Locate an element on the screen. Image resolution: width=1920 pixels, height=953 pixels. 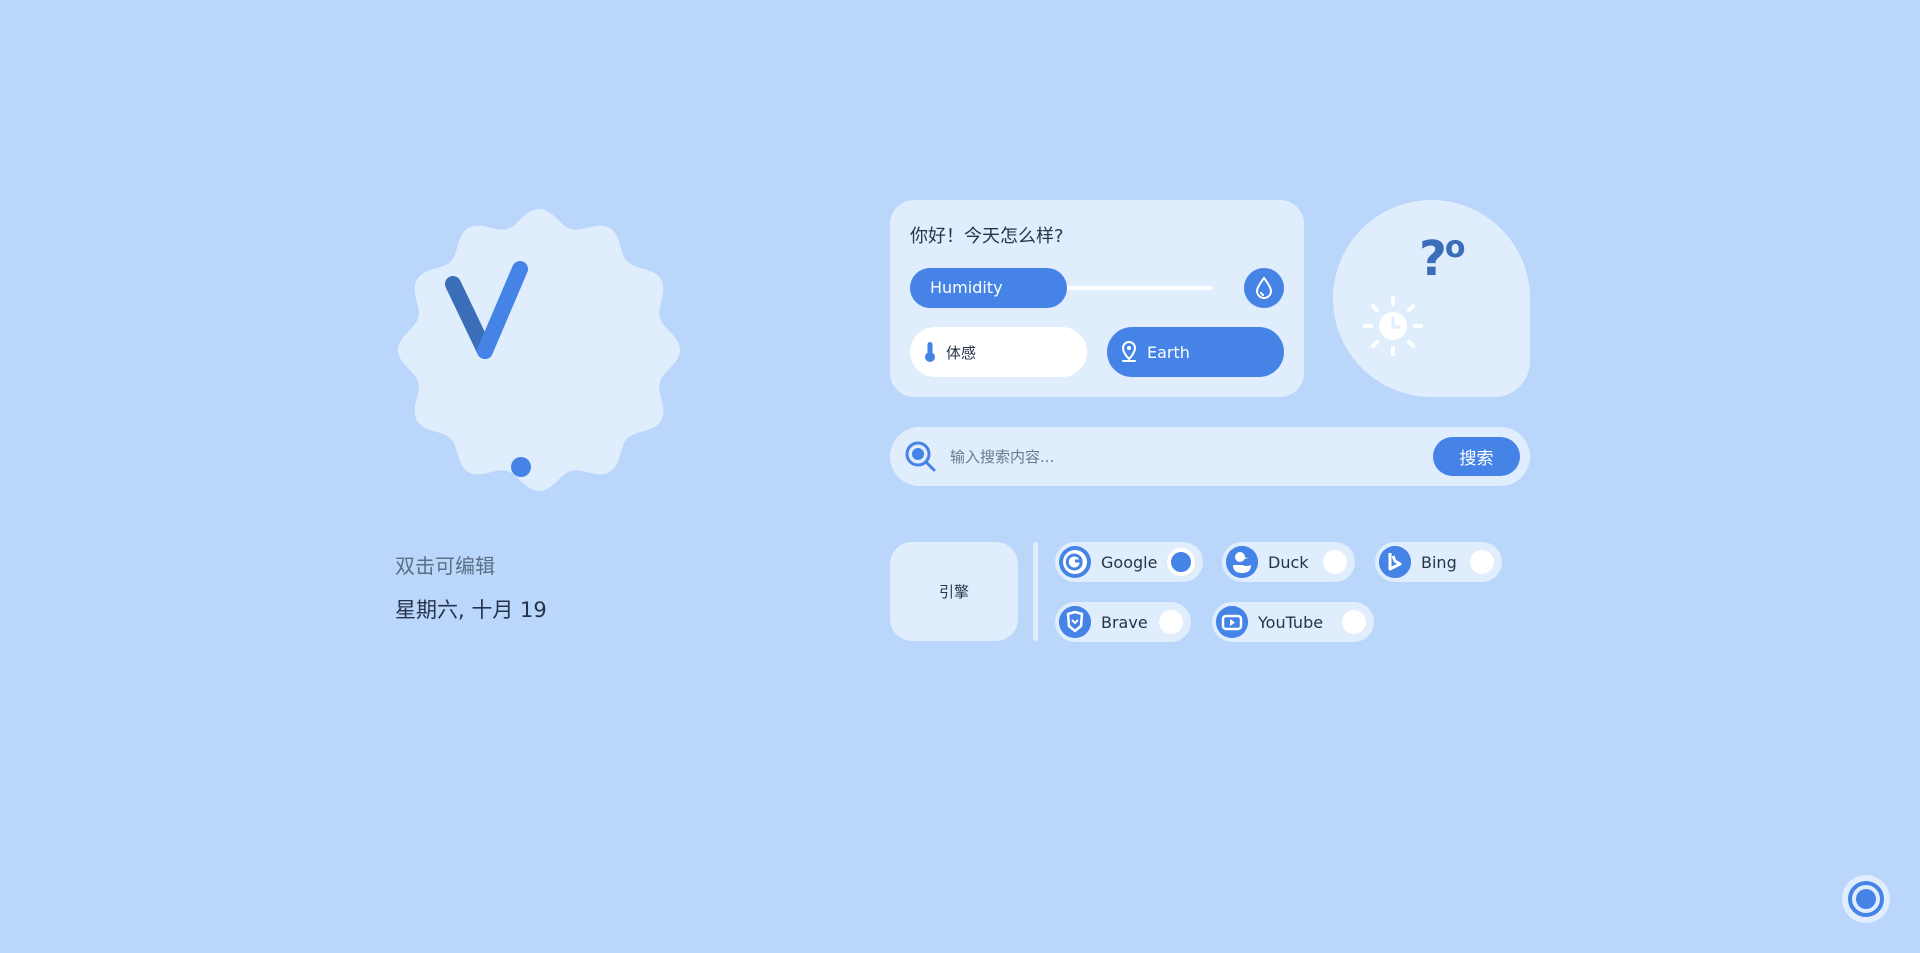
engine-name: YouTube is located at coordinates (1291, 622).